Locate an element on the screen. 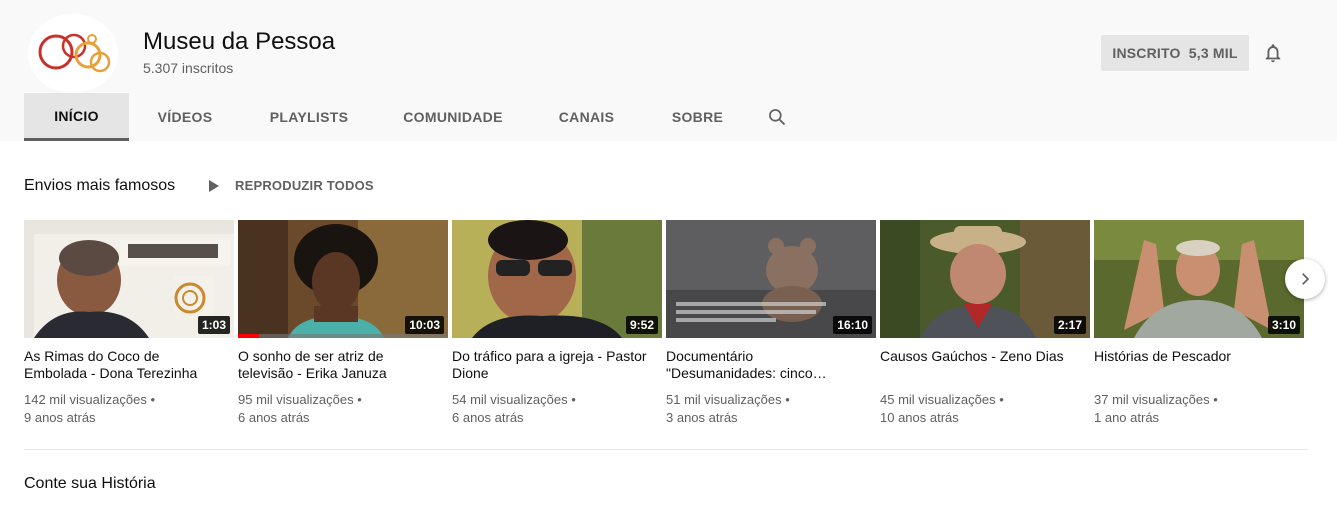 The image size is (1337, 509). upload-age: 9 anos atrás is located at coordinates (60, 417).